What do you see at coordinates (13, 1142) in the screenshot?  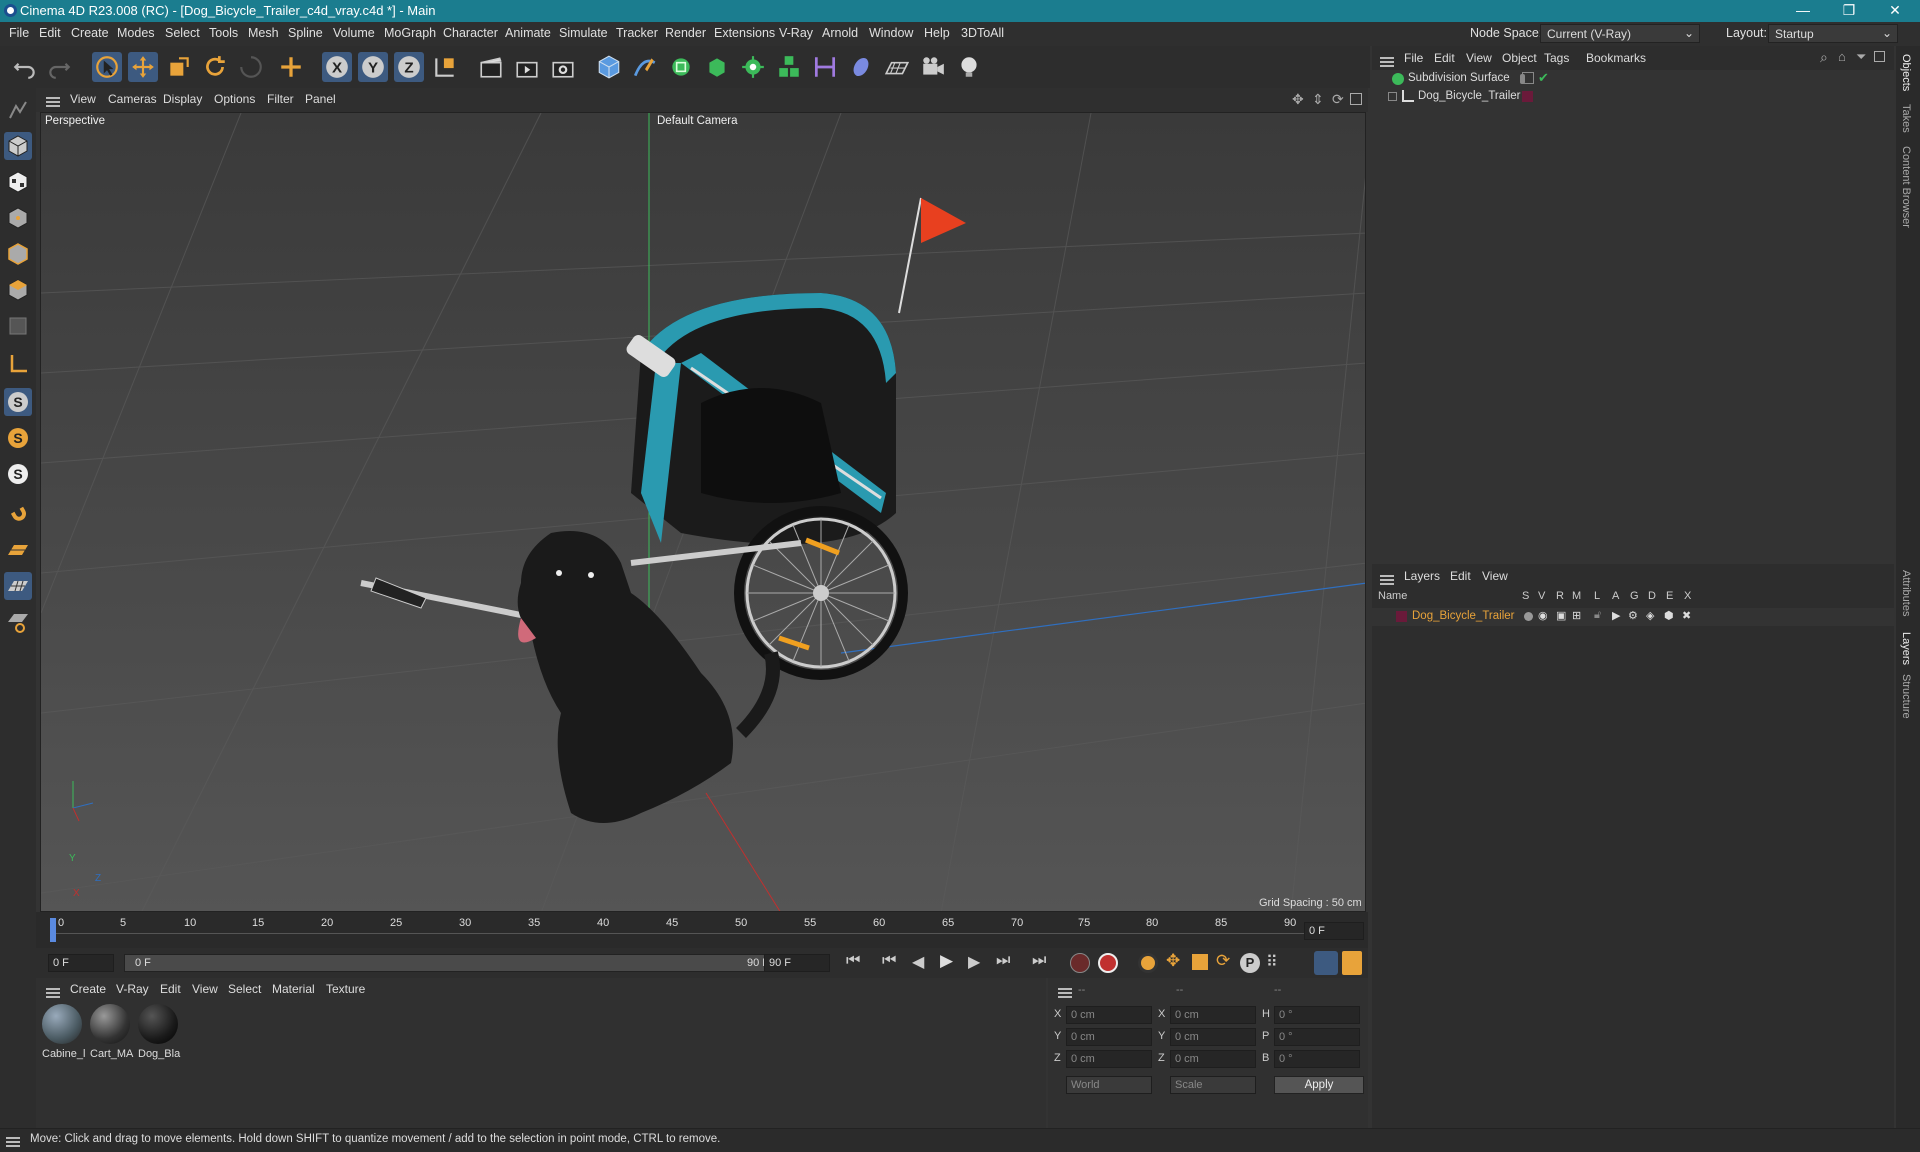 I see `status-menu-icon` at bounding box center [13, 1142].